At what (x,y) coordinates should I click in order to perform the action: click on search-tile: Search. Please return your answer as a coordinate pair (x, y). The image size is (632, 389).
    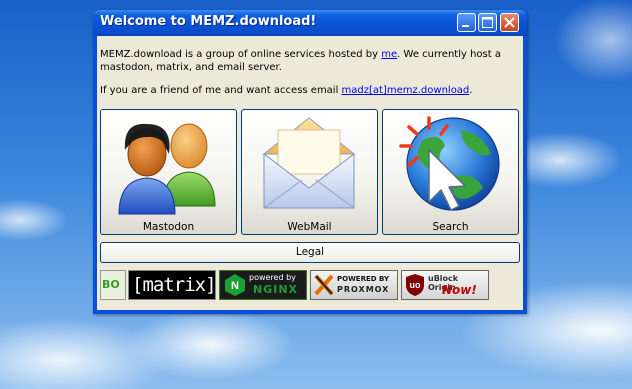
    Looking at the image, I should click on (450, 172).